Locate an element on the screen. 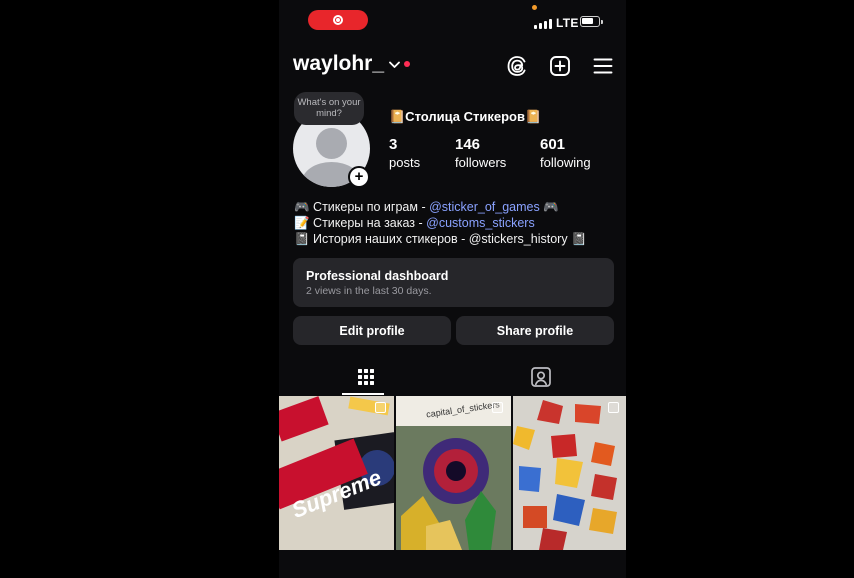  display-name: 📔Столица Стикеров📔 is located at coordinates (465, 116).